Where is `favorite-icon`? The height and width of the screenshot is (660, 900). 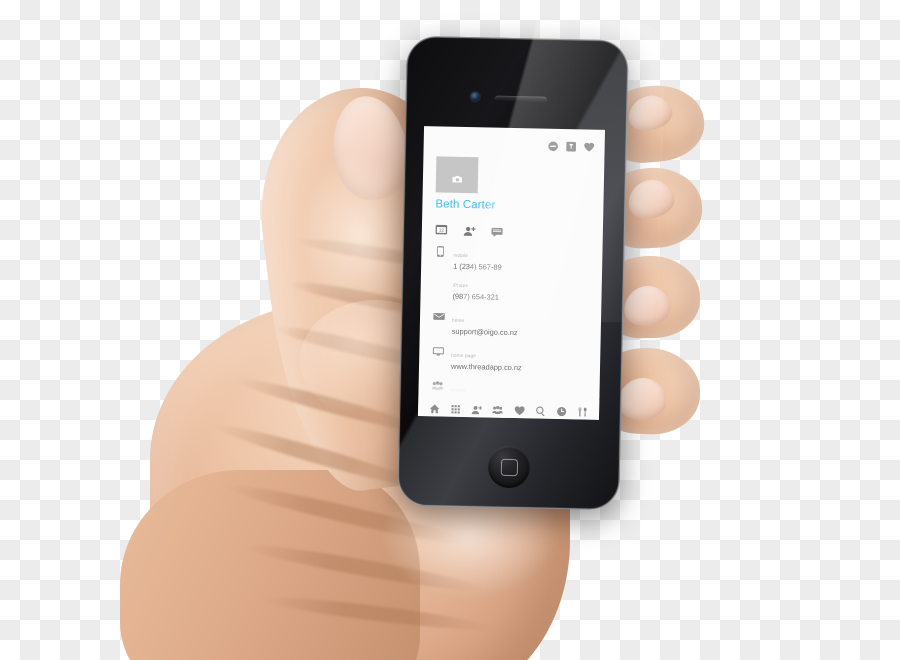 favorite-icon is located at coordinates (589, 145).